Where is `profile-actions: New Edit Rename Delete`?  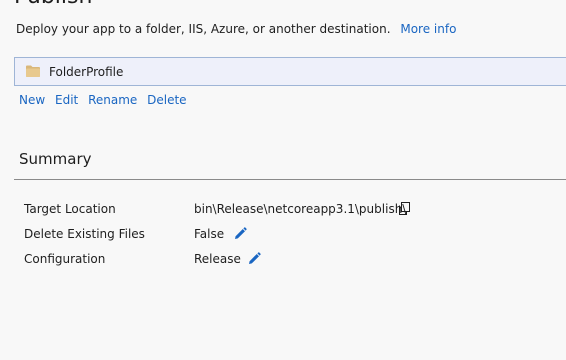
profile-actions: New Edit Rename Delete is located at coordinates (106, 100).